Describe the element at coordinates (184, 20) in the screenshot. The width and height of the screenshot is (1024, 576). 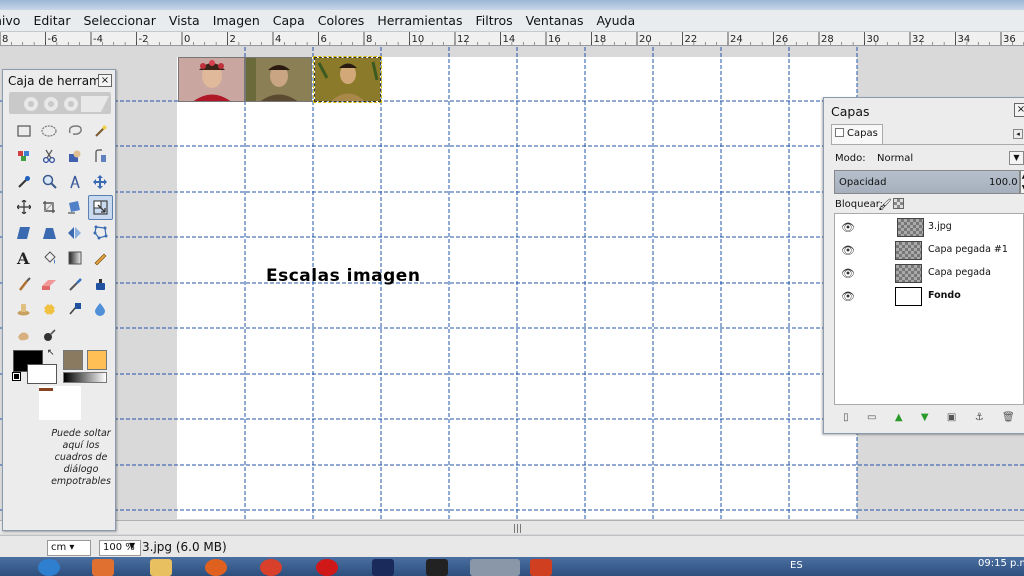
I see `menu-vista: Vista` at that location.